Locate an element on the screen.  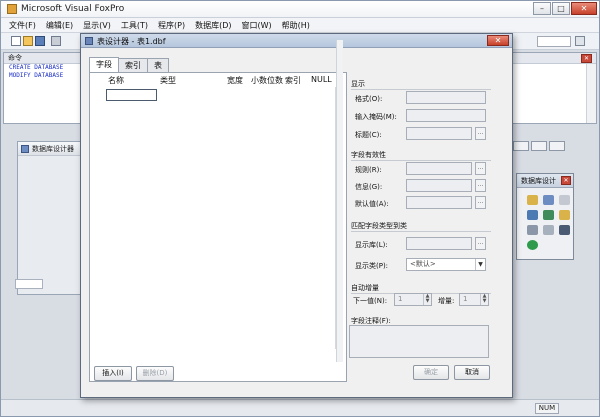
validation-group-title: 字段有效性 is located at coordinates (368, 155).